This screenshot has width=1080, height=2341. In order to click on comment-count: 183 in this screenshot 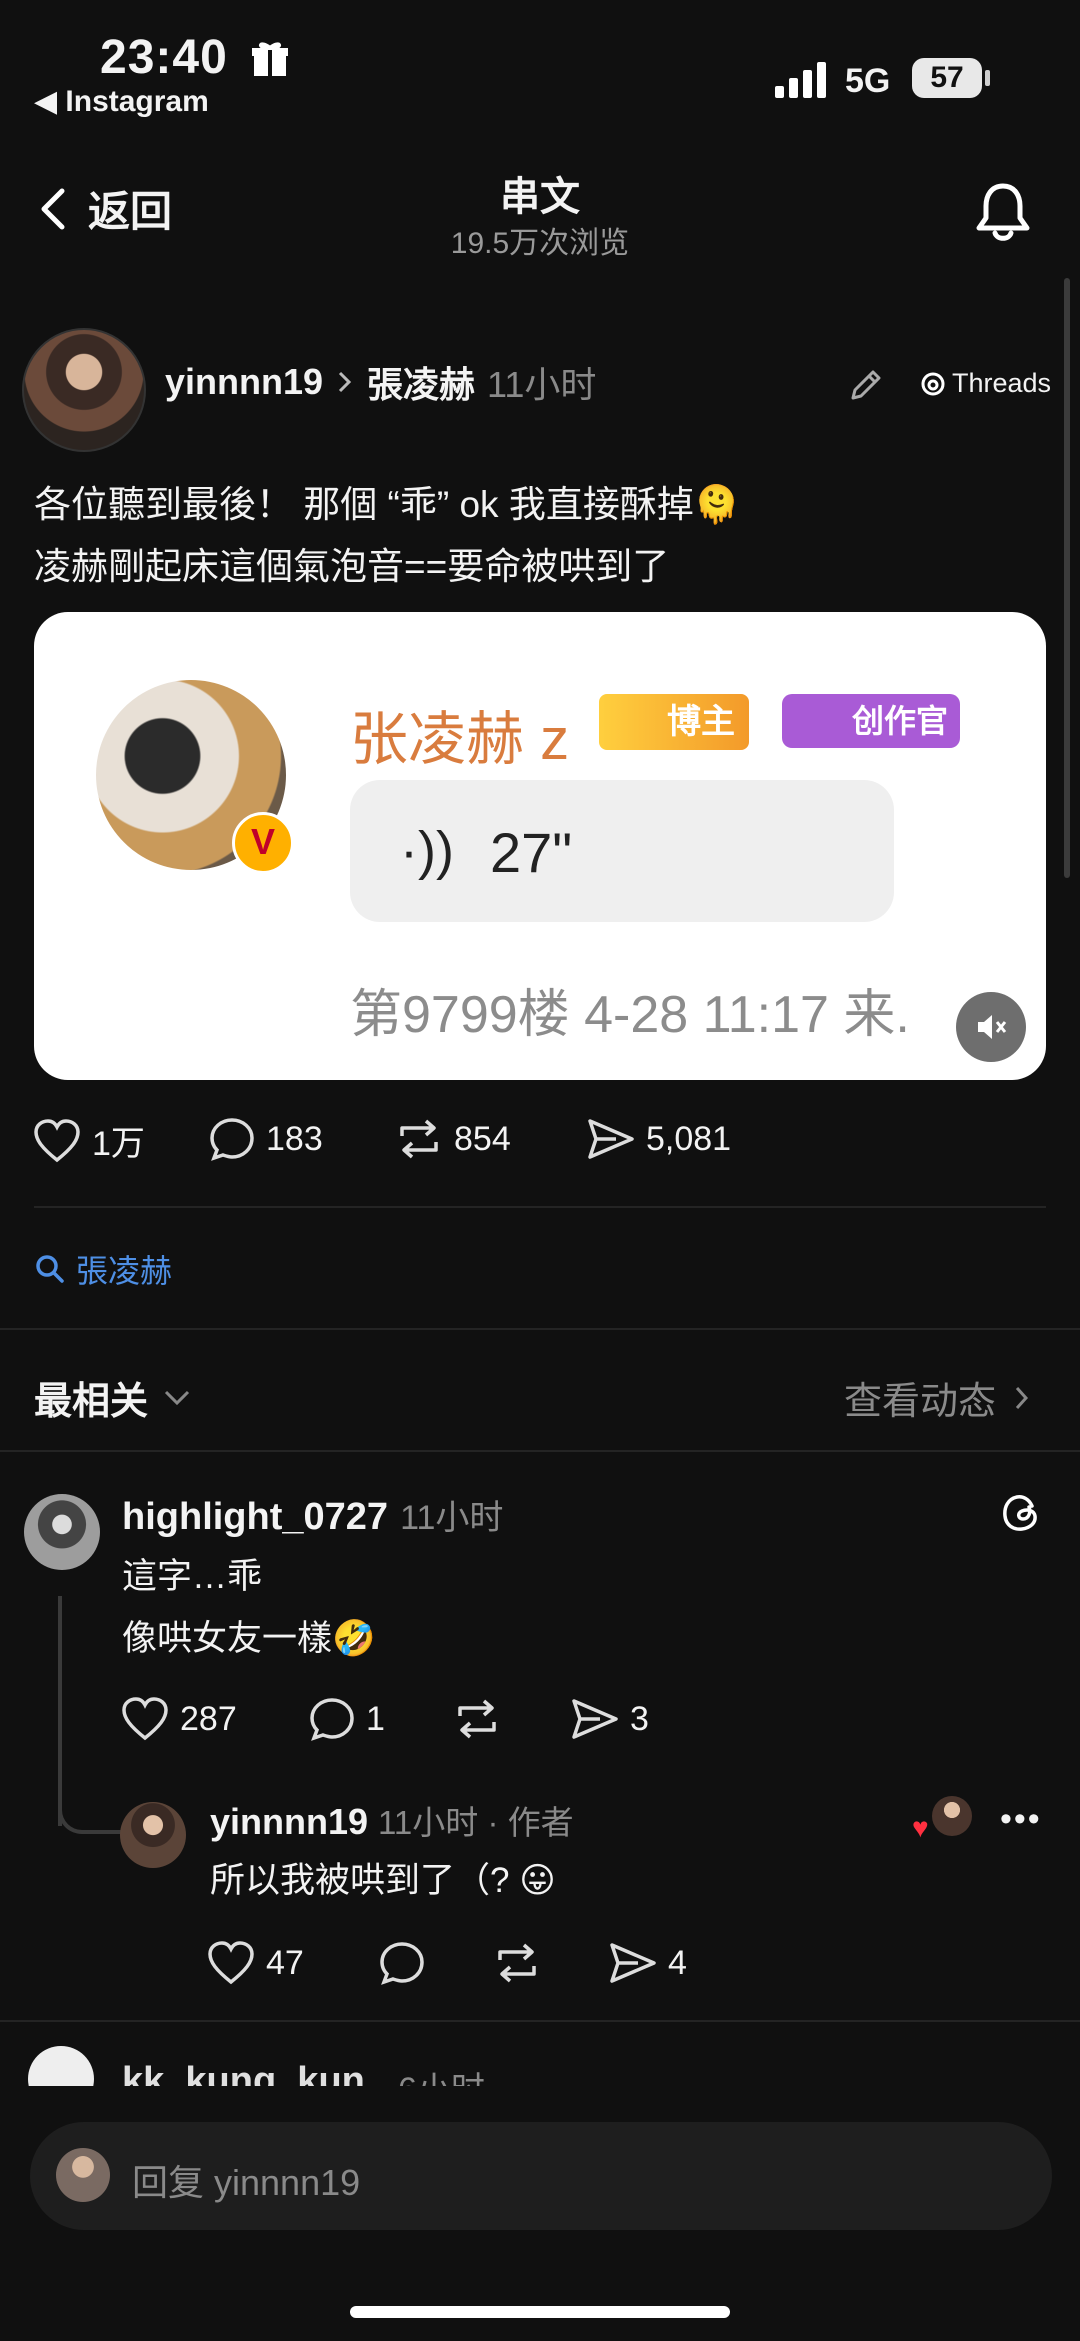, I will do `click(294, 1138)`.